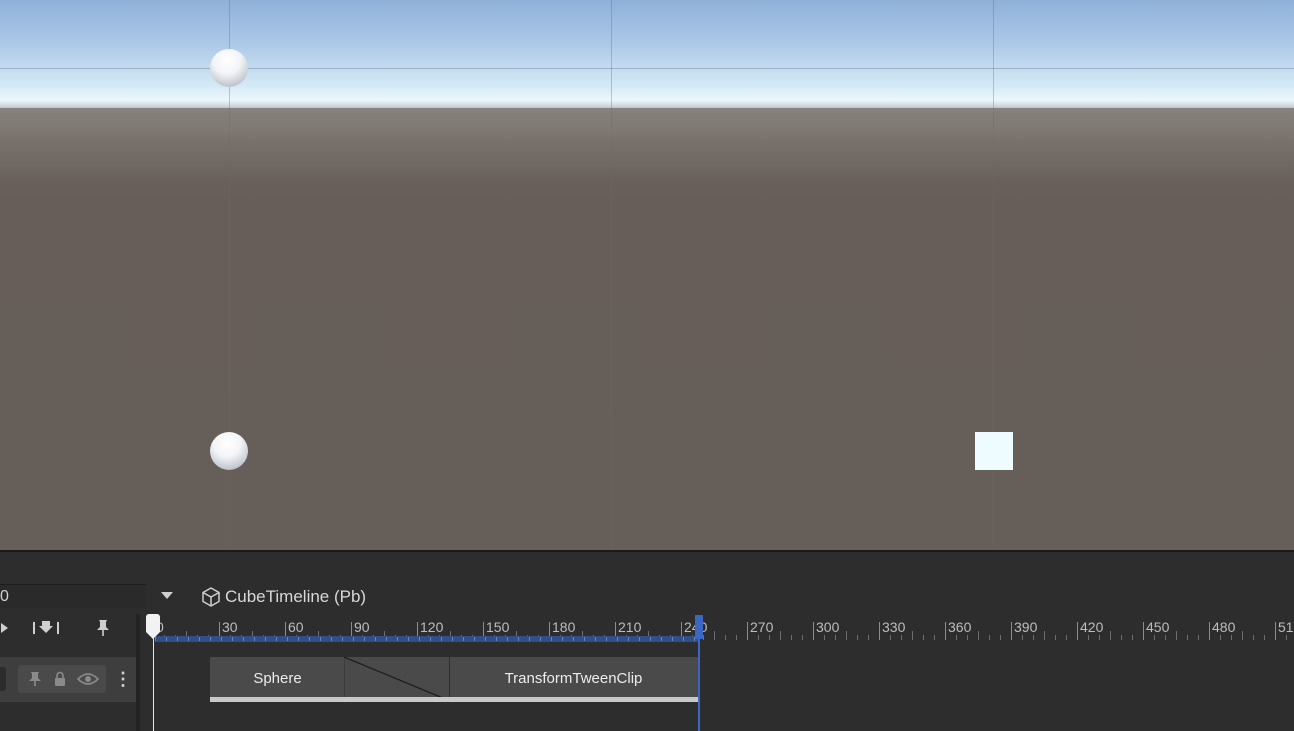 Image resolution: width=1294 pixels, height=731 pixels. I want to click on ruler-label: 60, so click(296, 627).